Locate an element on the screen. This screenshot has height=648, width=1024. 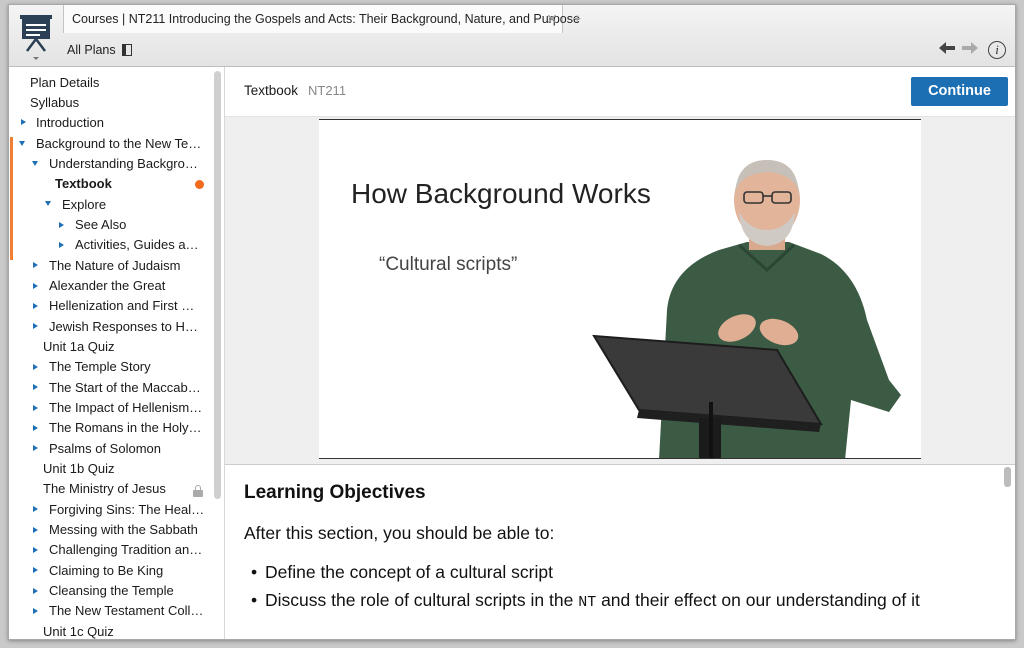
sidebar-item-sabbath: Messing with the Sabbath is located at coordinates (127, 530).